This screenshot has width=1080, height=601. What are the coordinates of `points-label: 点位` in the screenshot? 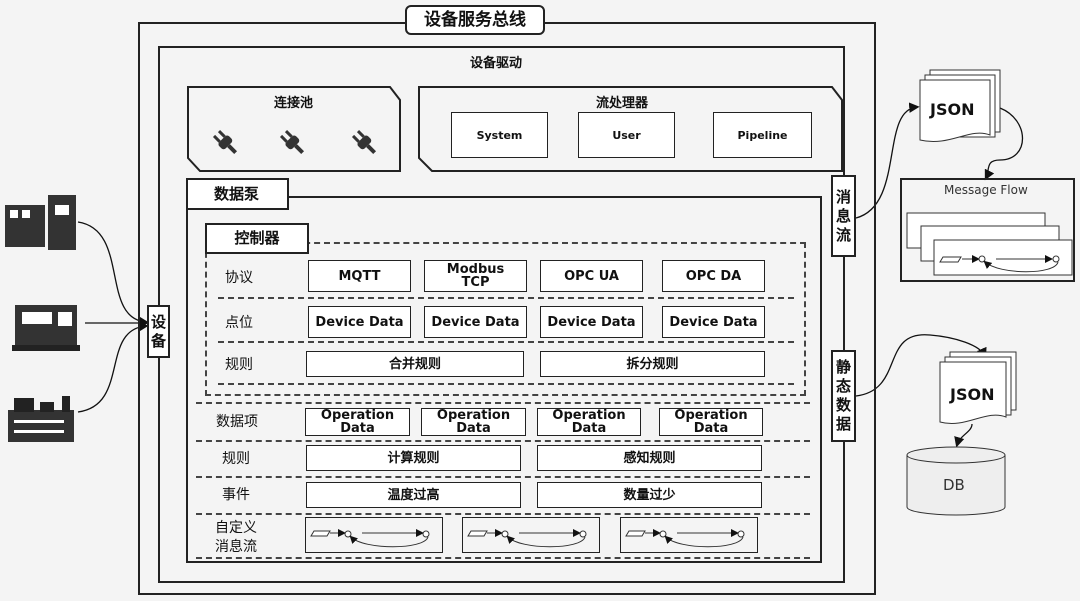 It's located at (239, 323).